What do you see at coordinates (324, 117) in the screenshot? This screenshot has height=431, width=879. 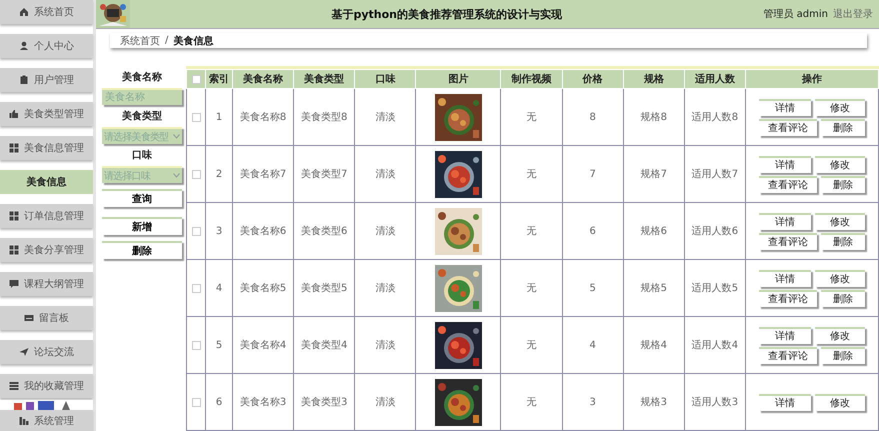 I see `table-cell: 美食类型8` at bounding box center [324, 117].